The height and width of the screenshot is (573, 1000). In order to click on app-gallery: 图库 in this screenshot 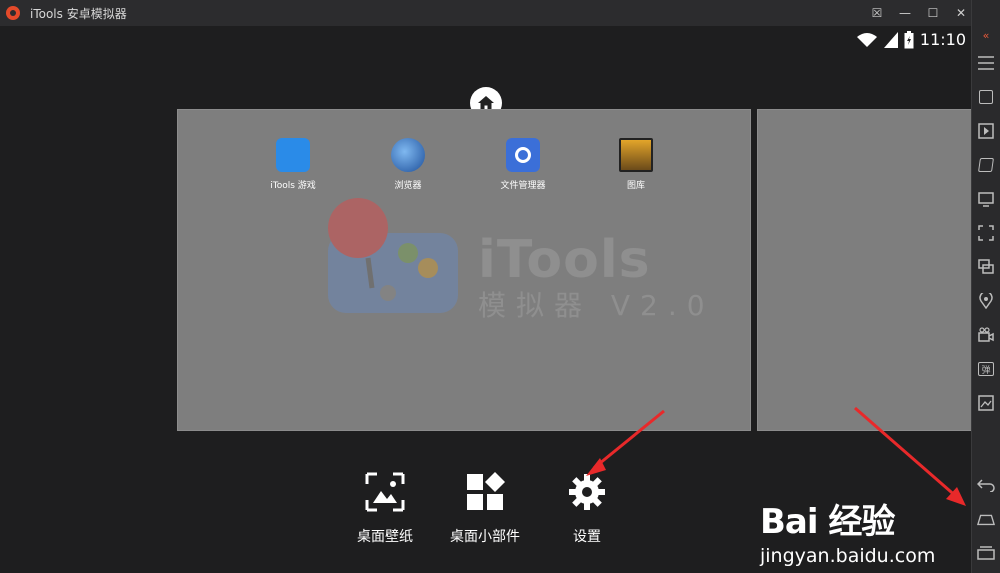, I will do `click(636, 164)`.